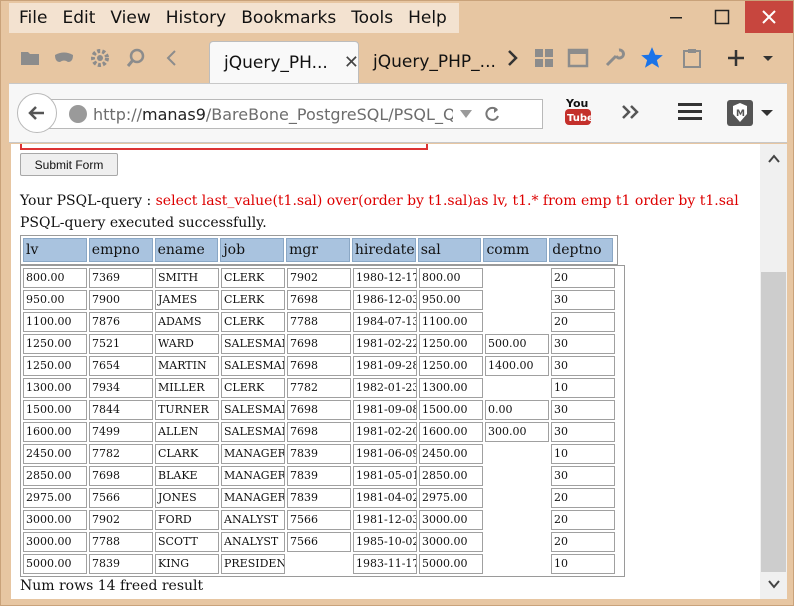 Image resolution: width=794 pixels, height=606 pixels. Describe the element at coordinates (385, 454) in the screenshot. I see `table-cell-hiredate: 1981-06-09` at that location.